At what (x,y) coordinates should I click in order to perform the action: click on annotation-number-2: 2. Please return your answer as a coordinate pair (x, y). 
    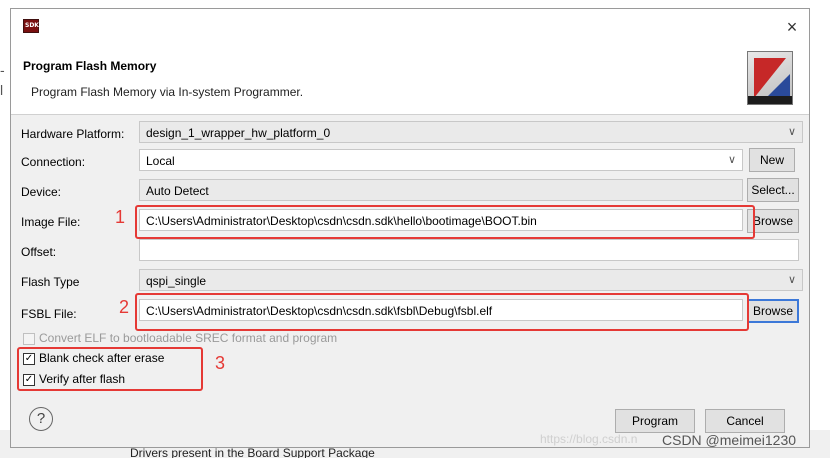
    Looking at the image, I should click on (124, 307).